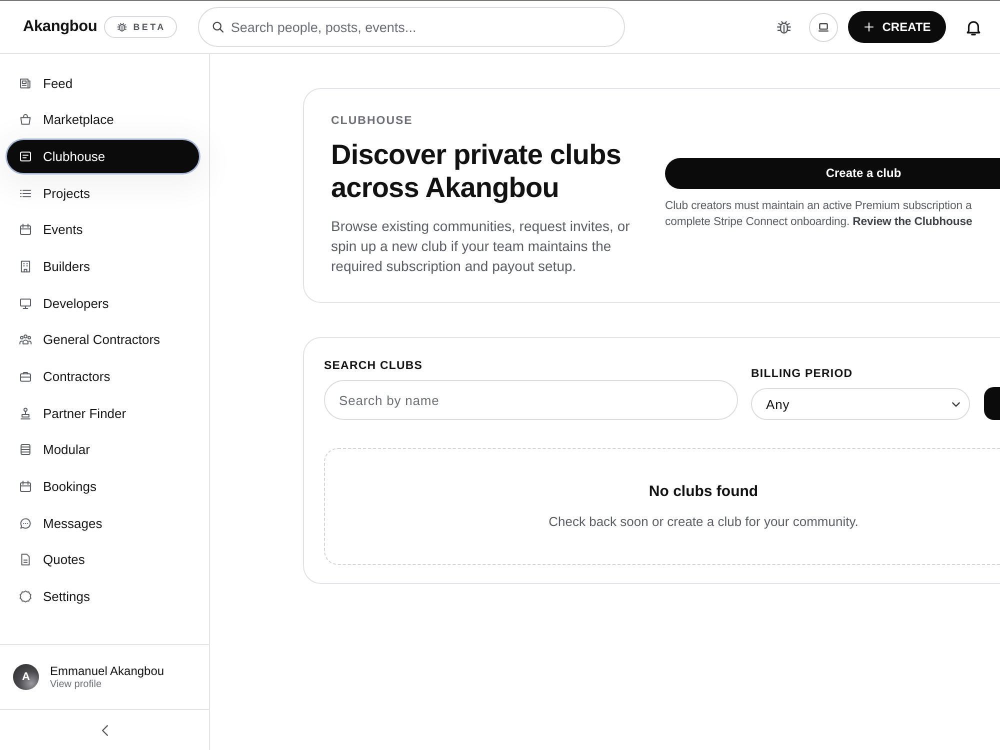  I want to click on sidebar-item: Developers, so click(103, 303).